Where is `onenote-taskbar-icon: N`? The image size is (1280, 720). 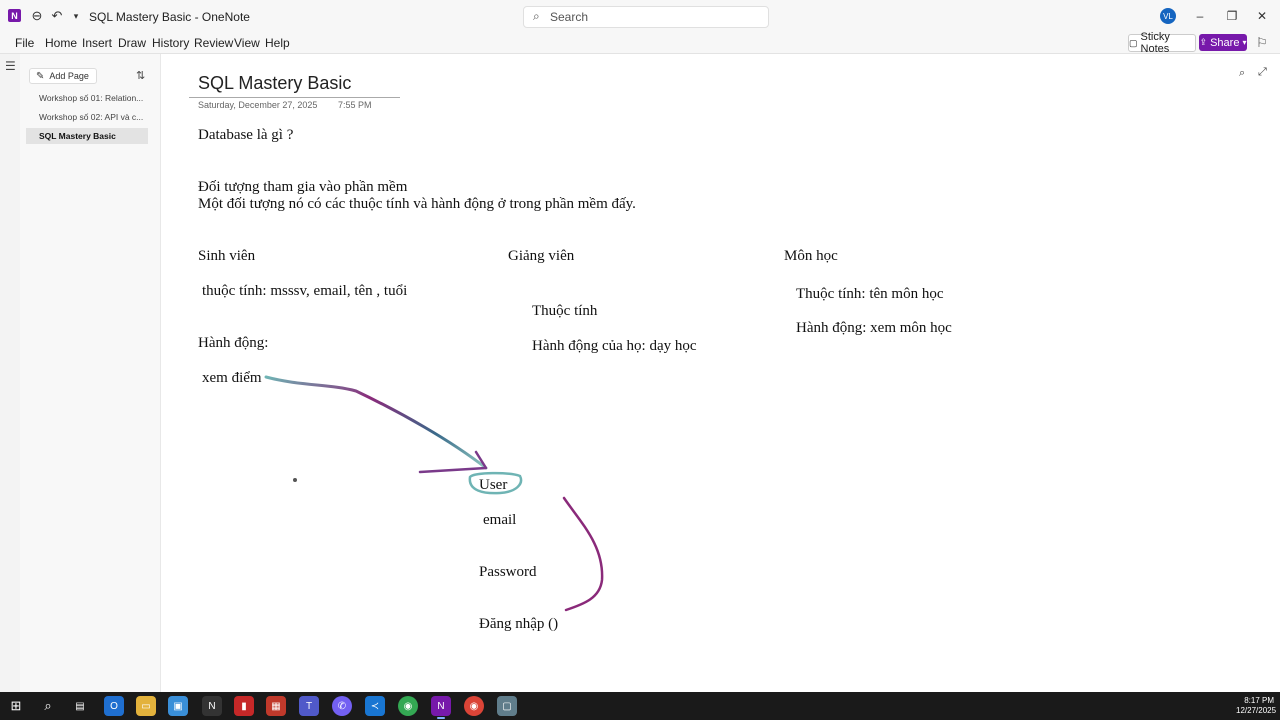
onenote-taskbar-icon: N is located at coordinates (441, 707).